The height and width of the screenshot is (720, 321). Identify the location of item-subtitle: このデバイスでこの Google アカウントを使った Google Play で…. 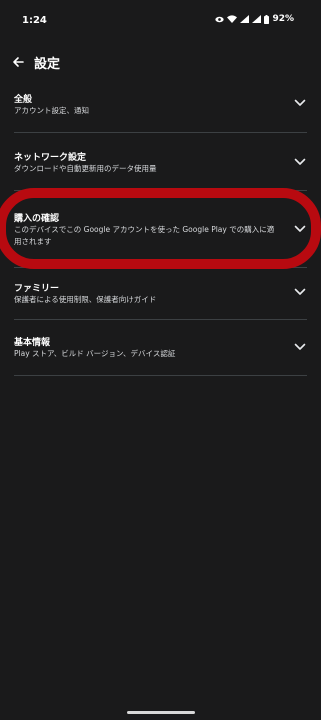
(144, 235).